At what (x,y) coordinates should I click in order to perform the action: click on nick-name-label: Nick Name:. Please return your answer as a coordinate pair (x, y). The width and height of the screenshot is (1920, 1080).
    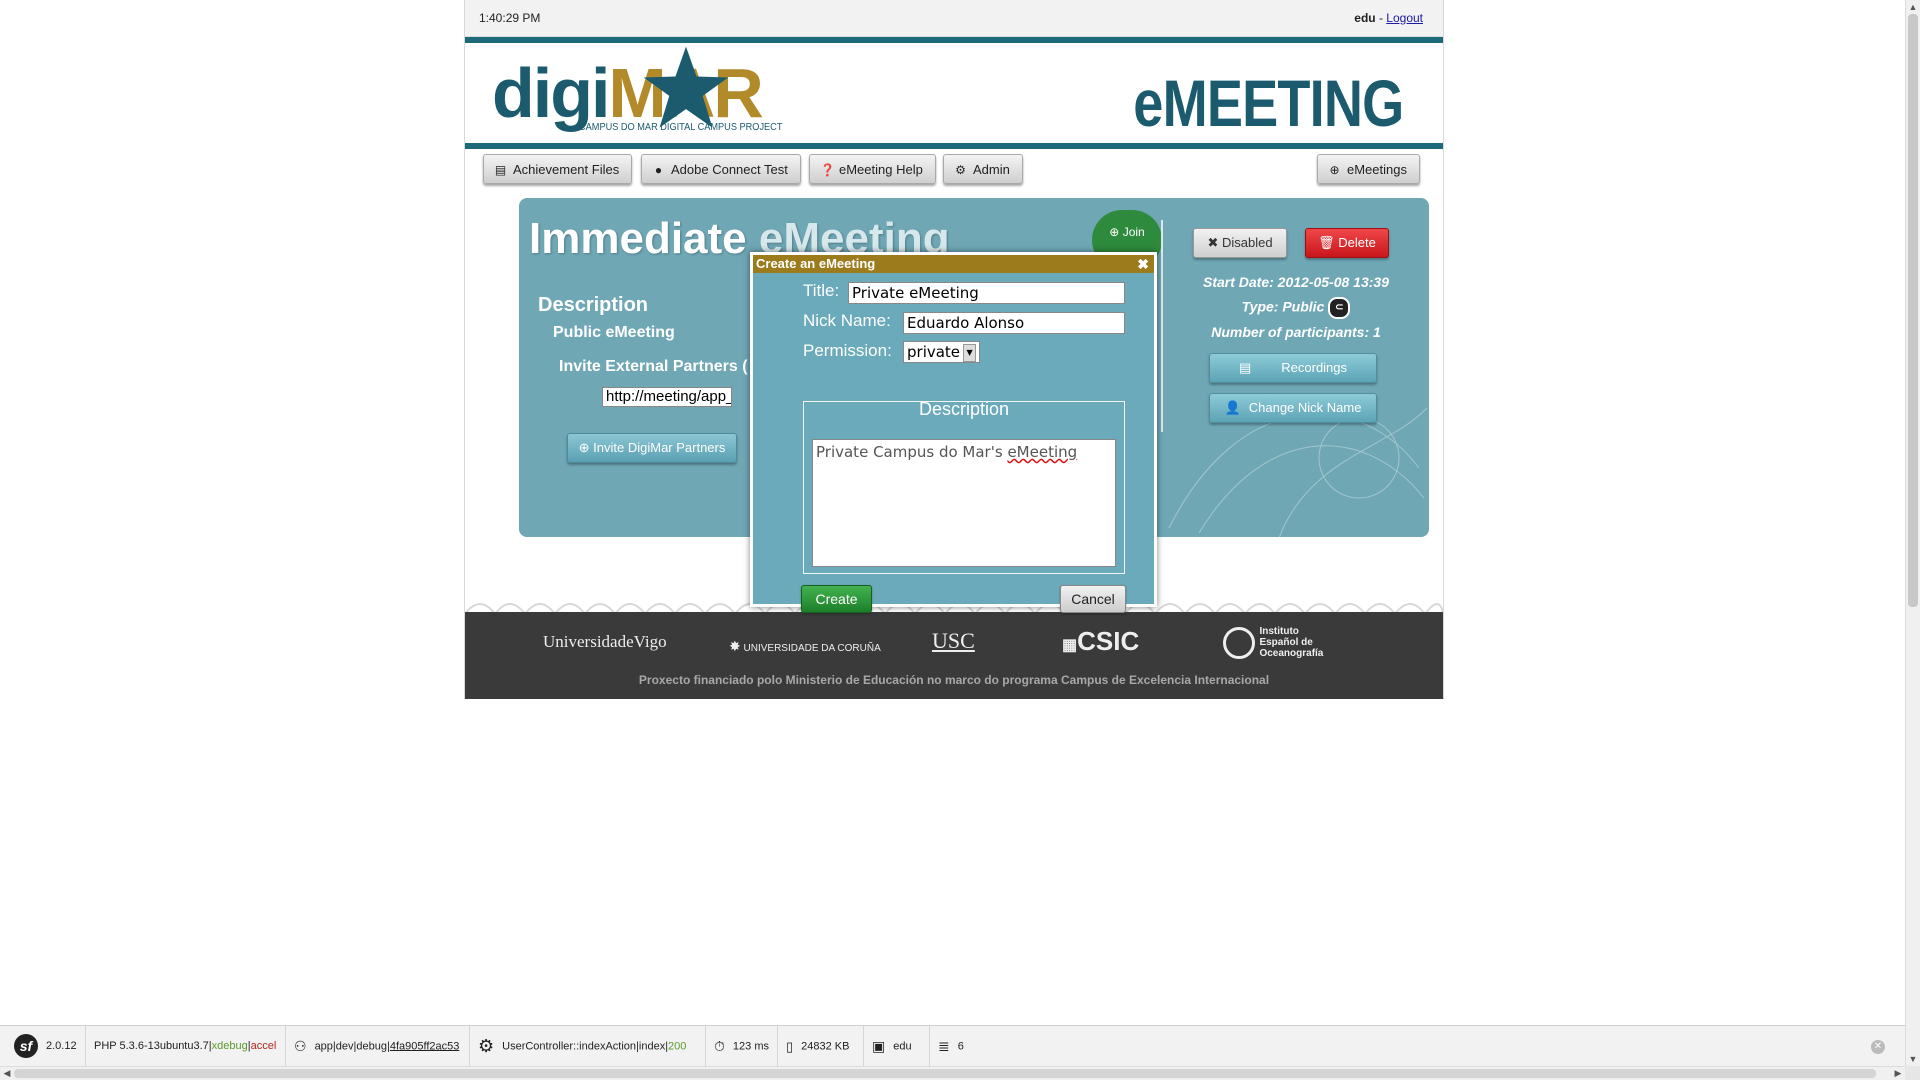
    Looking at the image, I should click on (847, 320).